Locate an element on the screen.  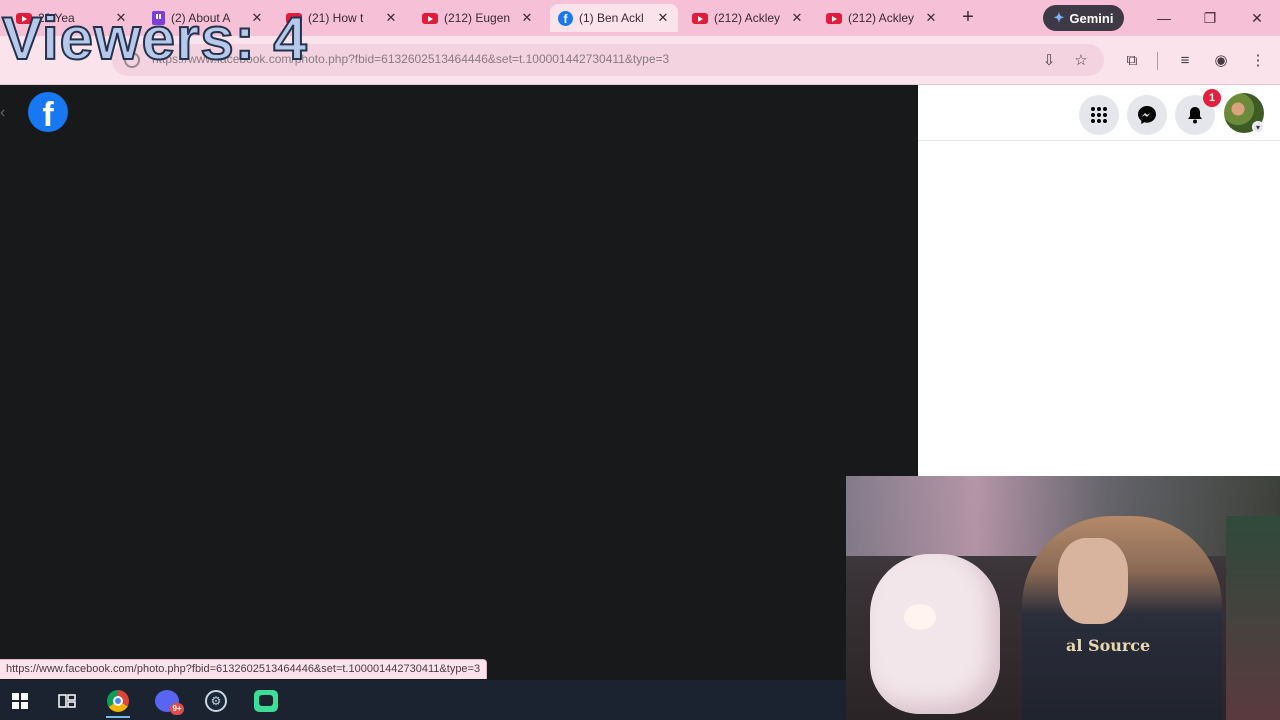
gemini-label: Gemini is located at coordinates (1091, 18).